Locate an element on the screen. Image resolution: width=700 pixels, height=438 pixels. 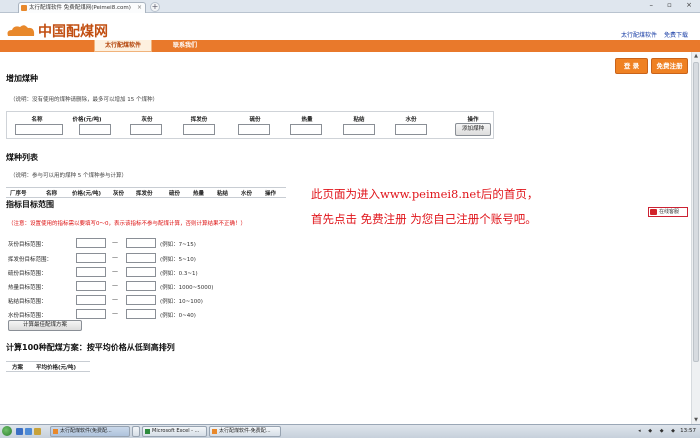
excel-app-icon is located at coordinates (147, 431).